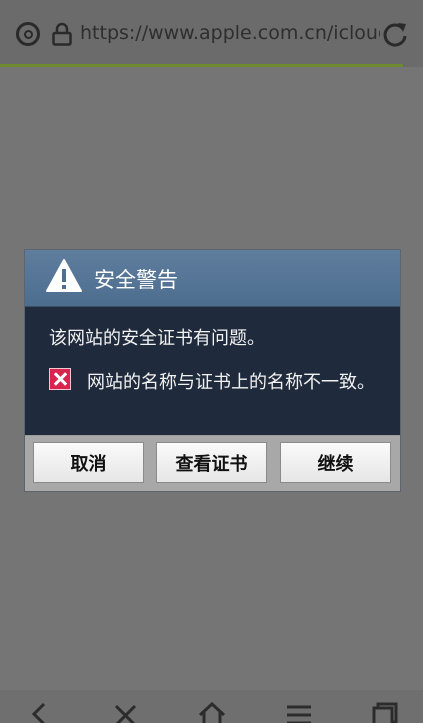 Image resolution: width=423 pixels, height=723 pixels. What do you see at coordinates (60, 379) in the screenshot?
I see `error-x-icon` at bounding box center [60, 379].